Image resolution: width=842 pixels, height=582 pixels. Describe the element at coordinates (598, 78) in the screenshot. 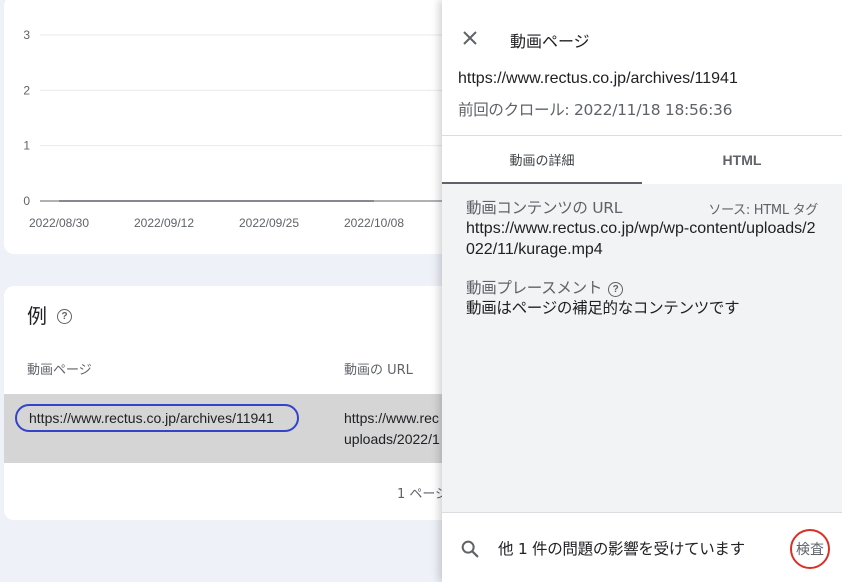

I see `panel-page-url: https://www.rectus.co.jp/archives/11941` at that location.